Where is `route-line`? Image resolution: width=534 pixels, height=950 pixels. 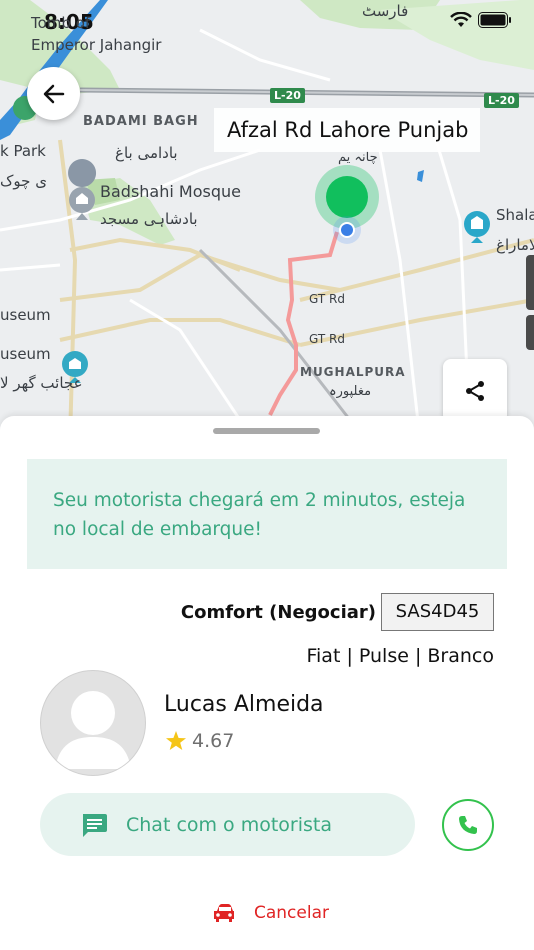 route-line is located at coordinates (303, 323).